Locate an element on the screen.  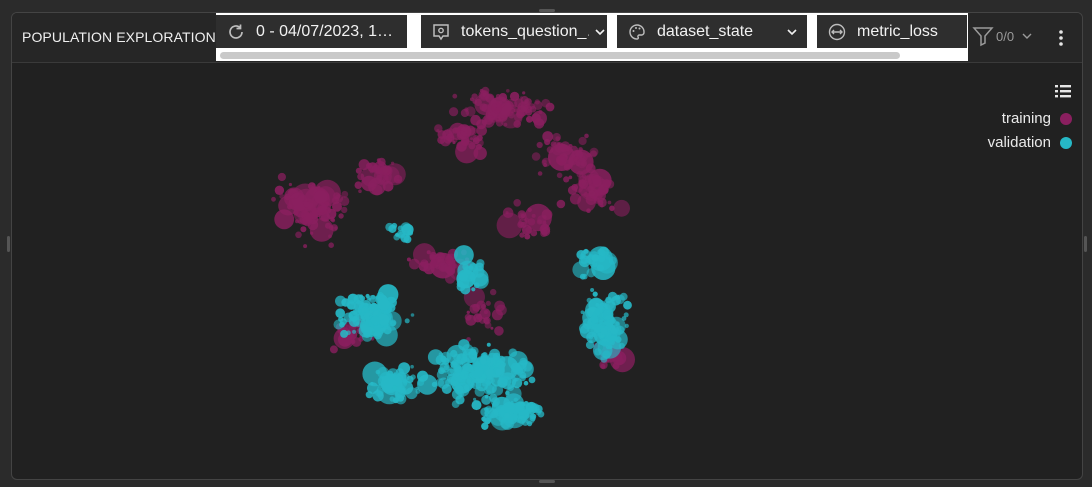
horizontal-scrollbar is located at coordinates (560, 55).